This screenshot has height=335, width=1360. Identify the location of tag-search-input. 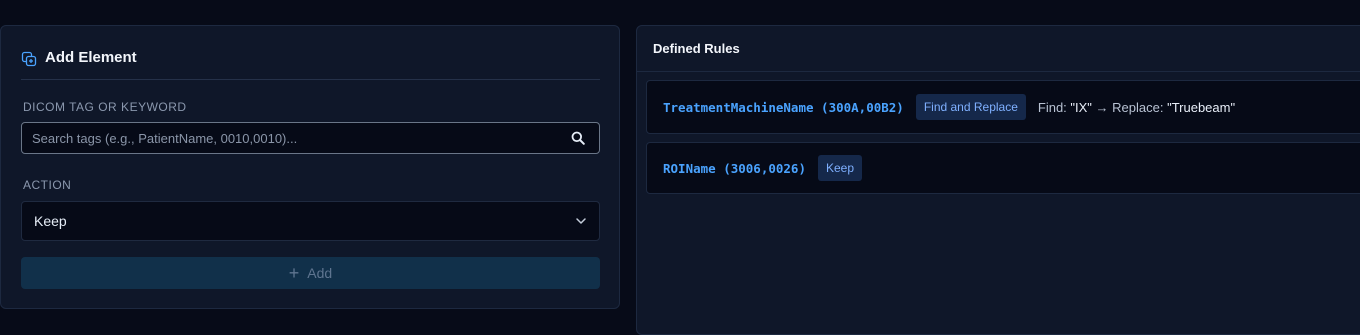
(296, 138).